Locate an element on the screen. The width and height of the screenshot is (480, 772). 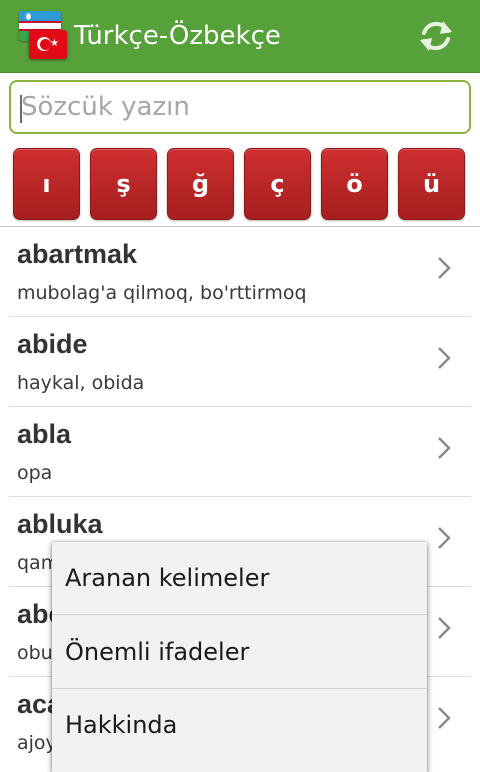
app-logo: ★ is located at coordinates (43, 35).